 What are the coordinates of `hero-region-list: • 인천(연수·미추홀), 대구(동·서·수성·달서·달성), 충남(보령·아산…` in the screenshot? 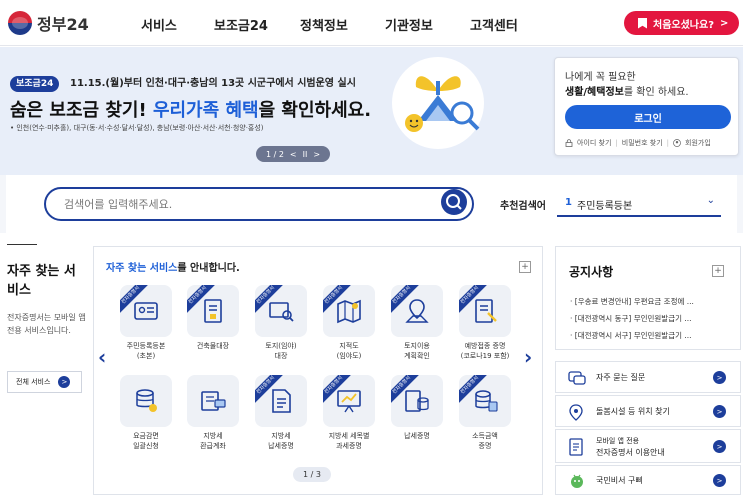 It's located at (137, 128).